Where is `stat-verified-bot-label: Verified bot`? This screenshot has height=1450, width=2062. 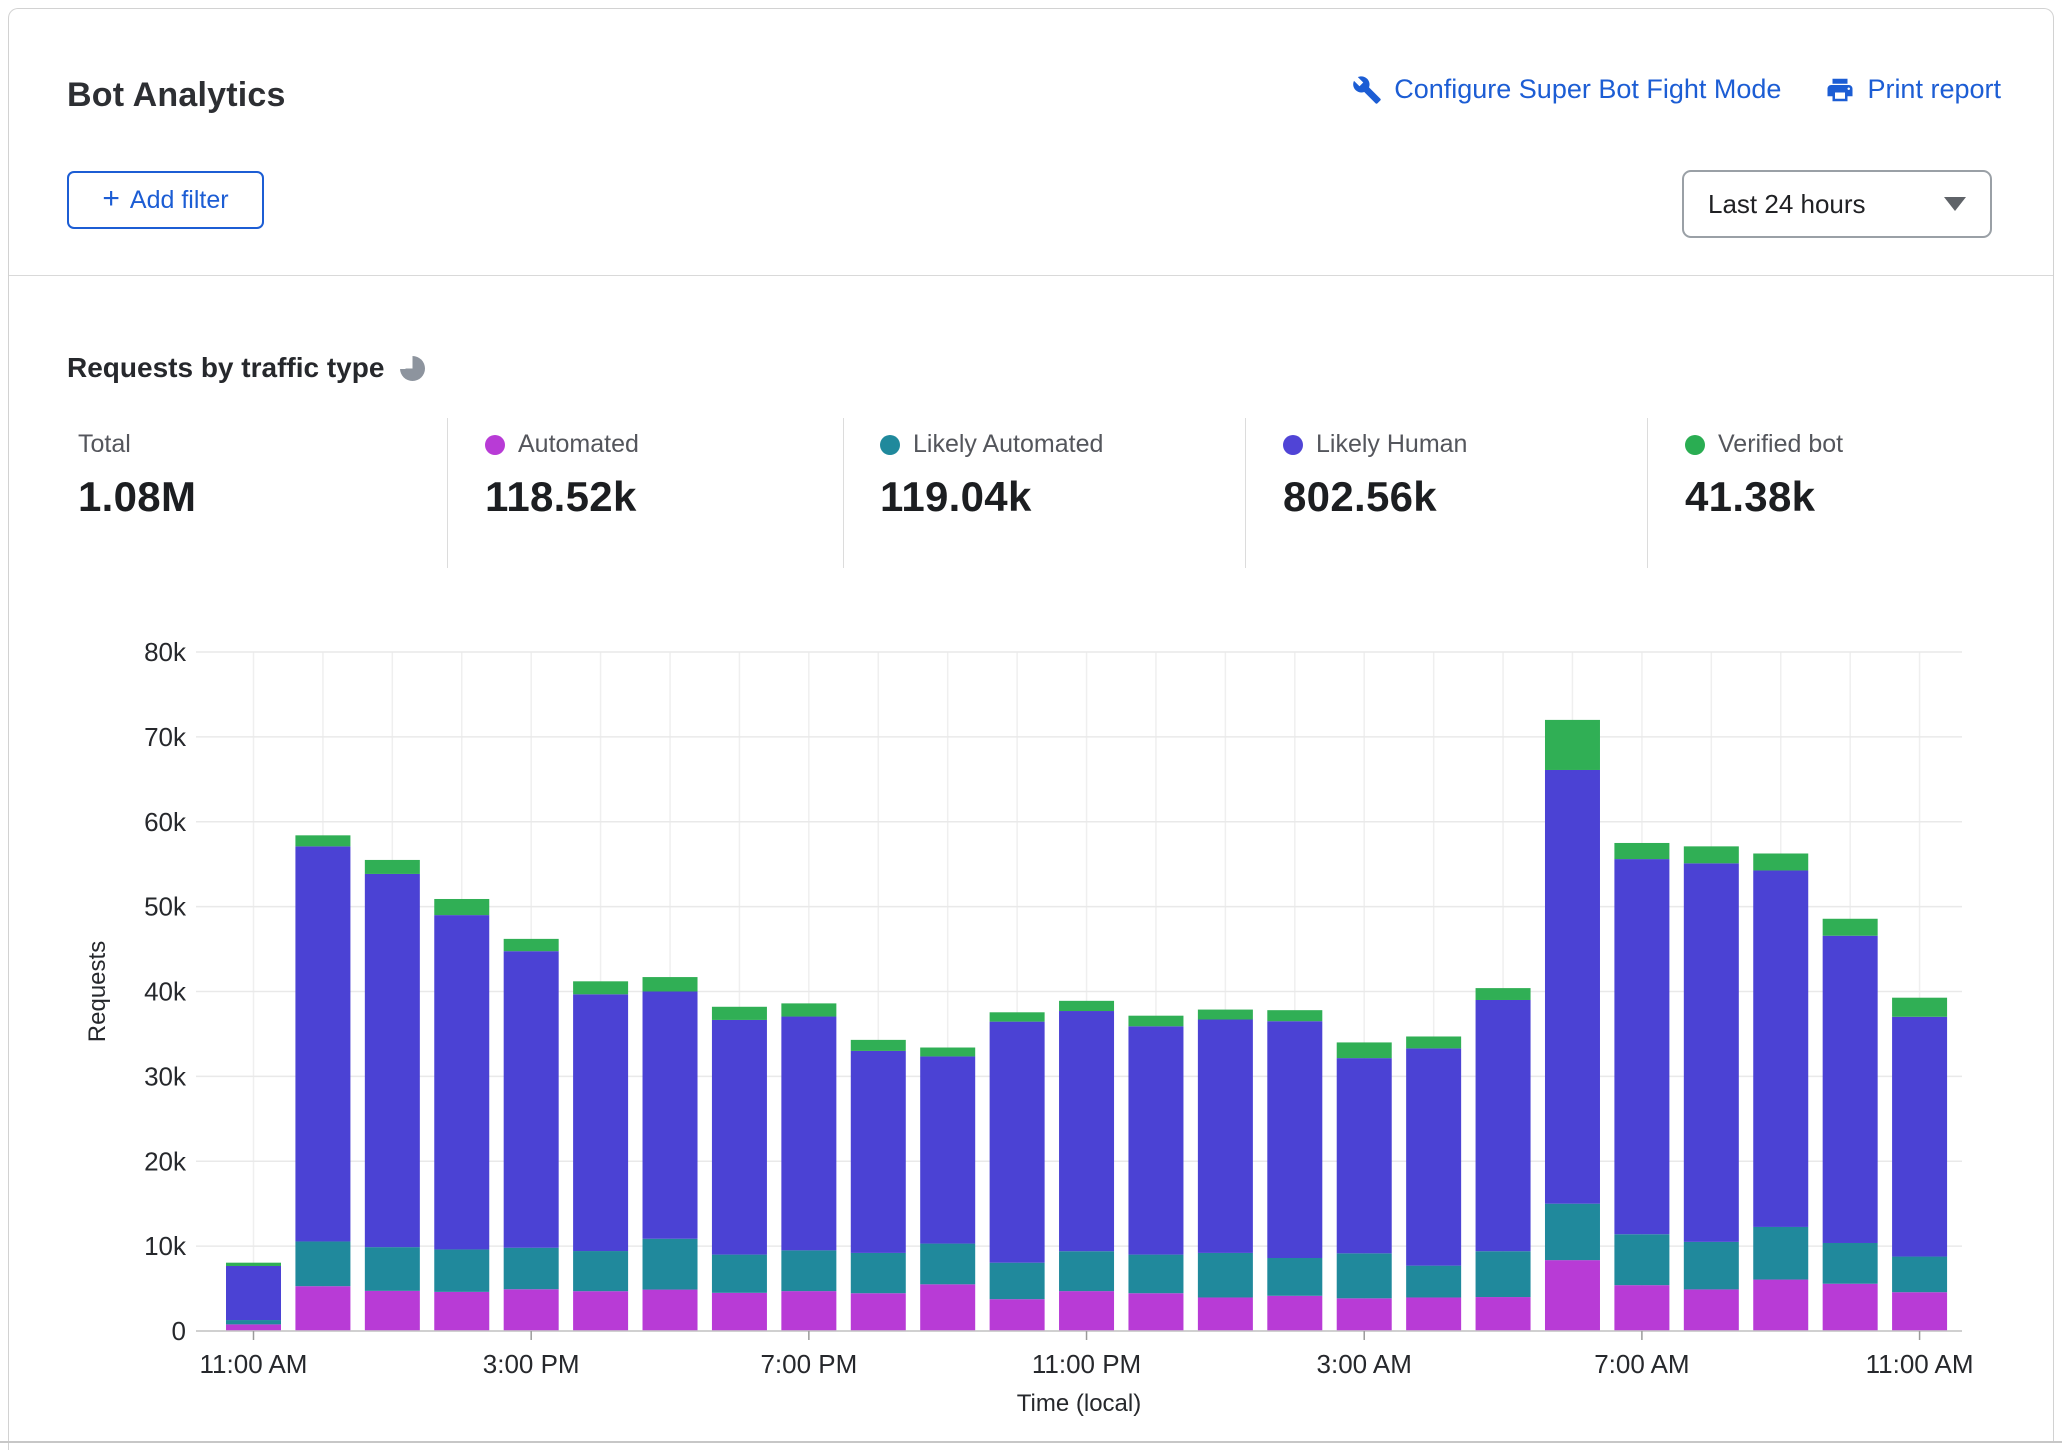
stat-verified-bot-label: Verified bot is located at coordinates (1781, 444).